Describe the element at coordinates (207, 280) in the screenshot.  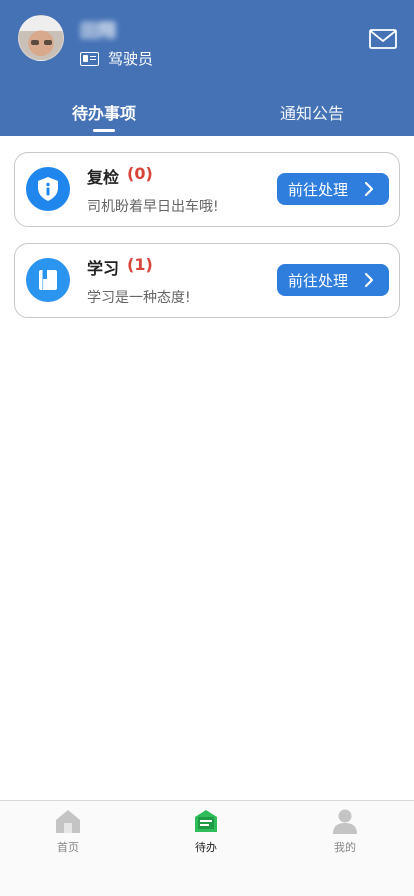
I see `task-card-study: 学习 (1) 学习是一种态度! 前往处理` at that location.